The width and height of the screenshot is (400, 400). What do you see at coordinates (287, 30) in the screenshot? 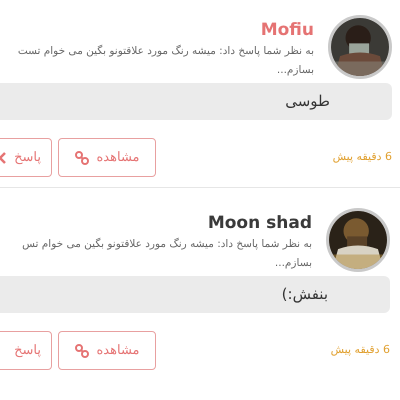
I see `user-name: Mofiu` at bounding box center [287, 30].